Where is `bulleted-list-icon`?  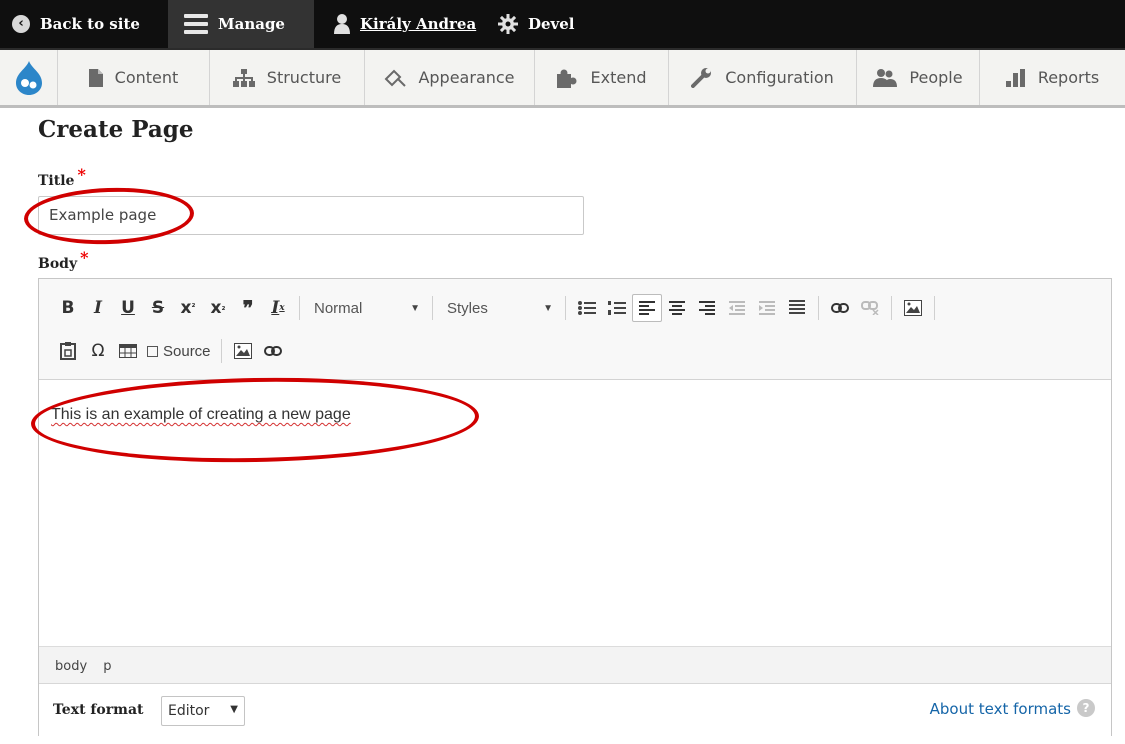
bulleted-list-icon is located at coordinates (587, 308).